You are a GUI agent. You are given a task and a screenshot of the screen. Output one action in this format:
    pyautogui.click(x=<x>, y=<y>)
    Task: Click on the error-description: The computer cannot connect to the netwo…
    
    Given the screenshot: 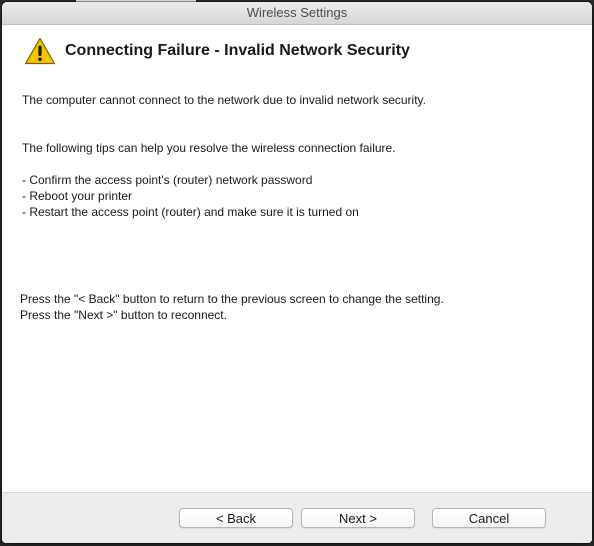 What is the action you would take?
    pyautogui.click(x=224, y=100)
    